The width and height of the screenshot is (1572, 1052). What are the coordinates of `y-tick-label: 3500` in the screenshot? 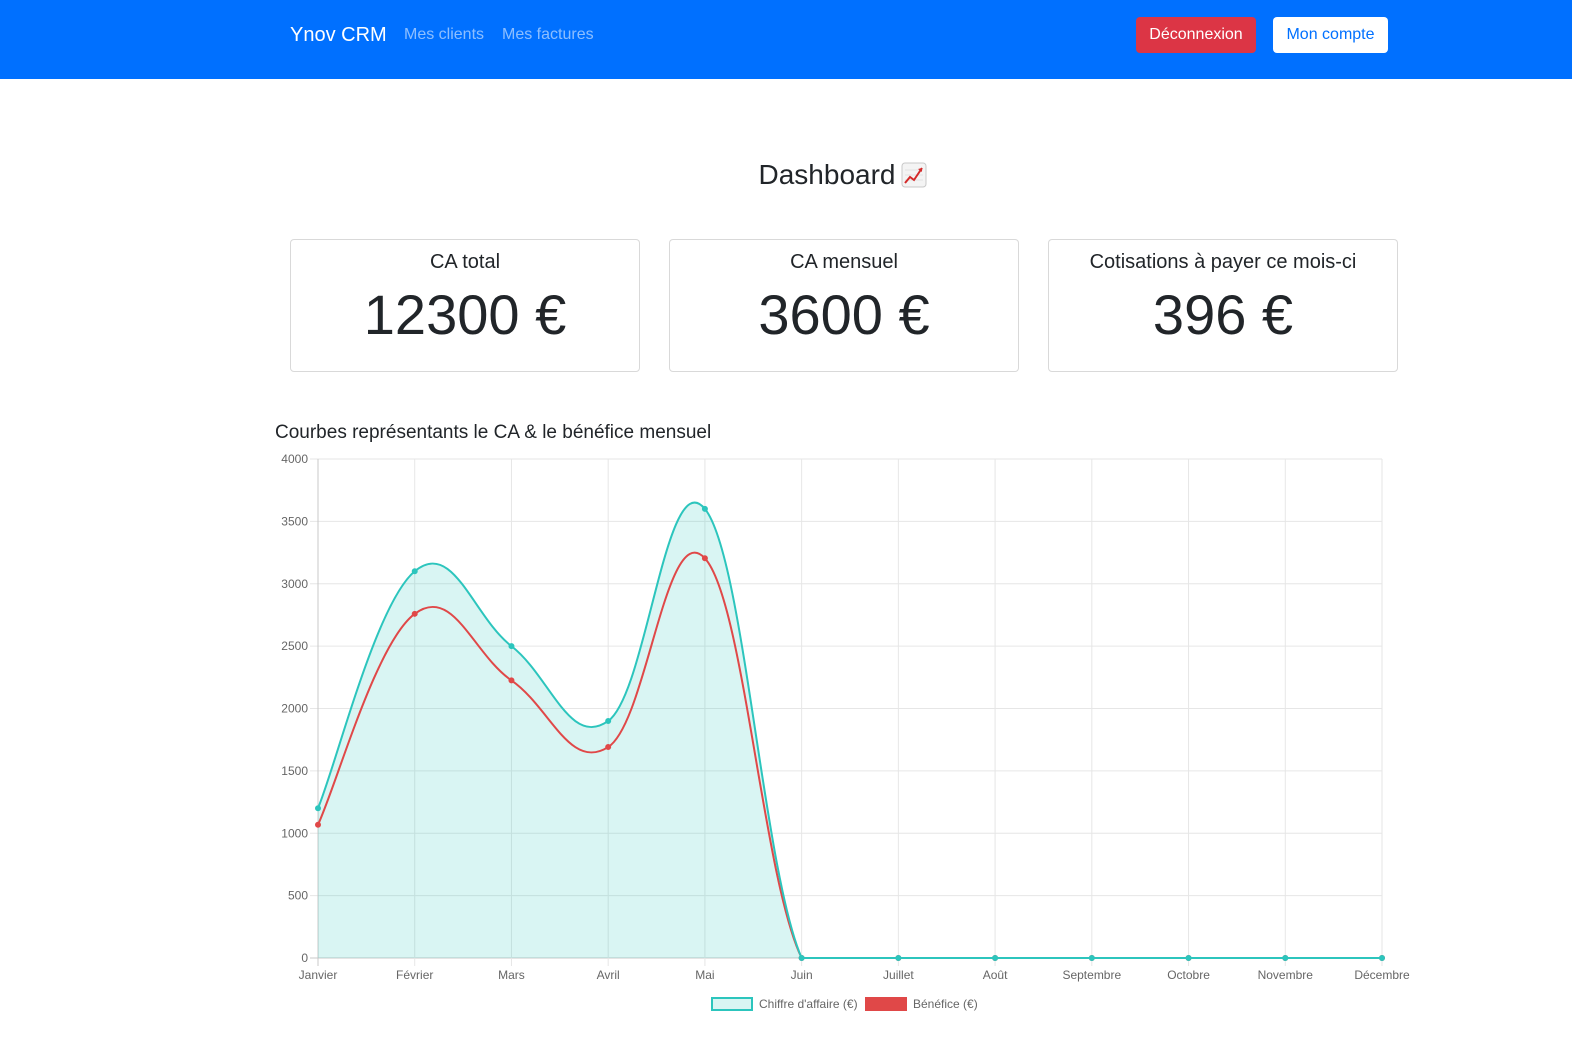 It's located at (294, 521).